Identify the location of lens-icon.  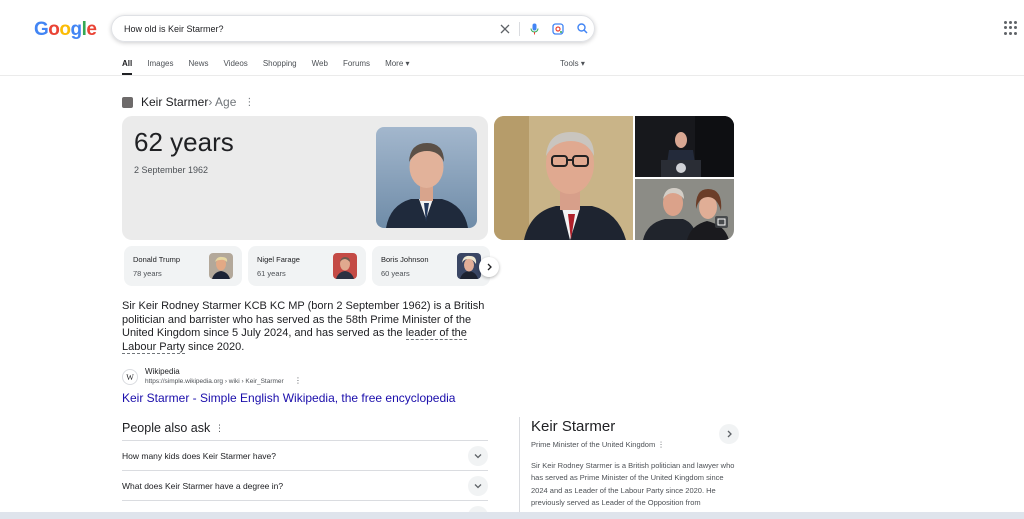
(558, 28).